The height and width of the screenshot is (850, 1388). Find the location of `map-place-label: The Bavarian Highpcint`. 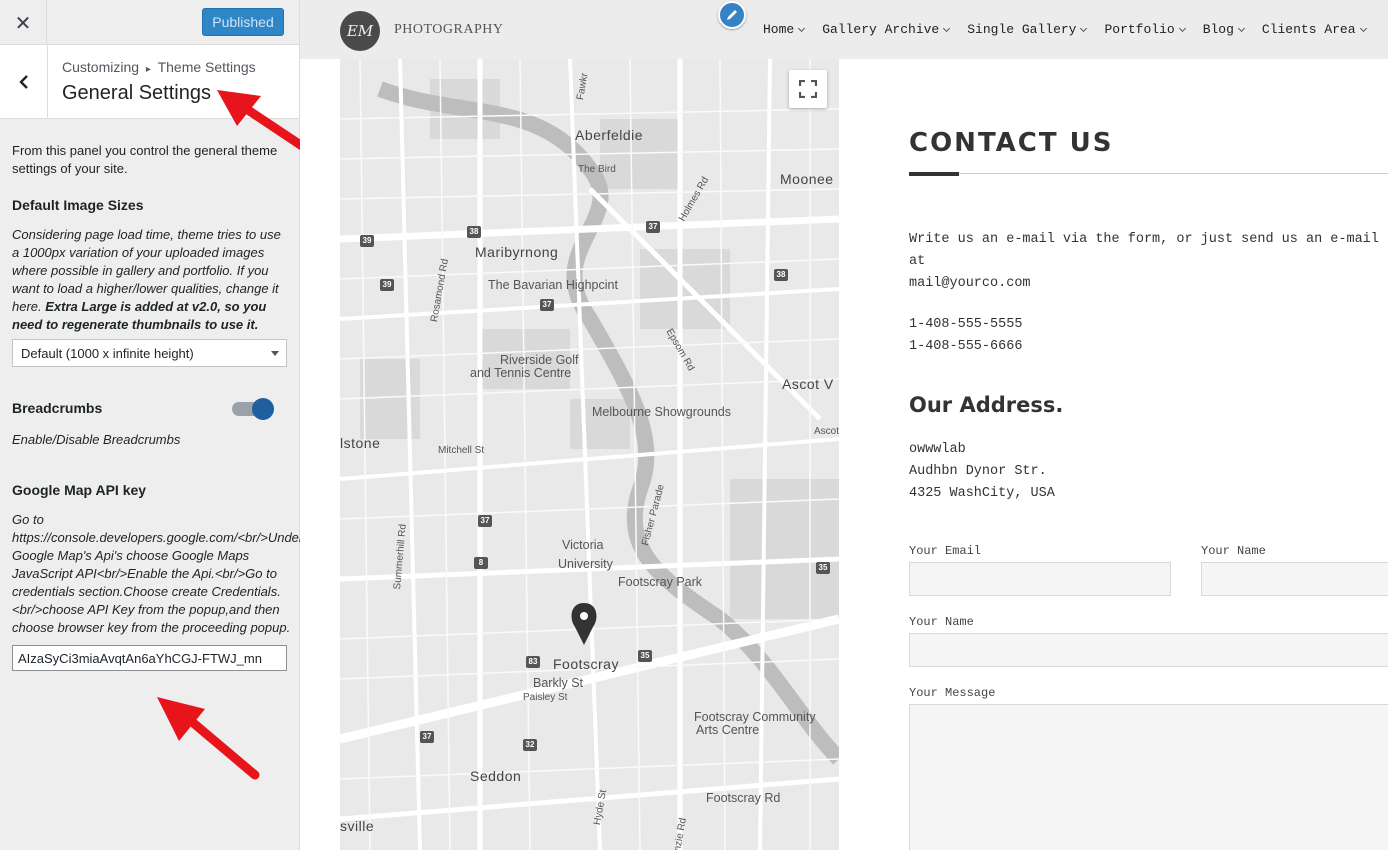

map-place-label: The Bavarian Highpcint is located at coordinates (553, 285).